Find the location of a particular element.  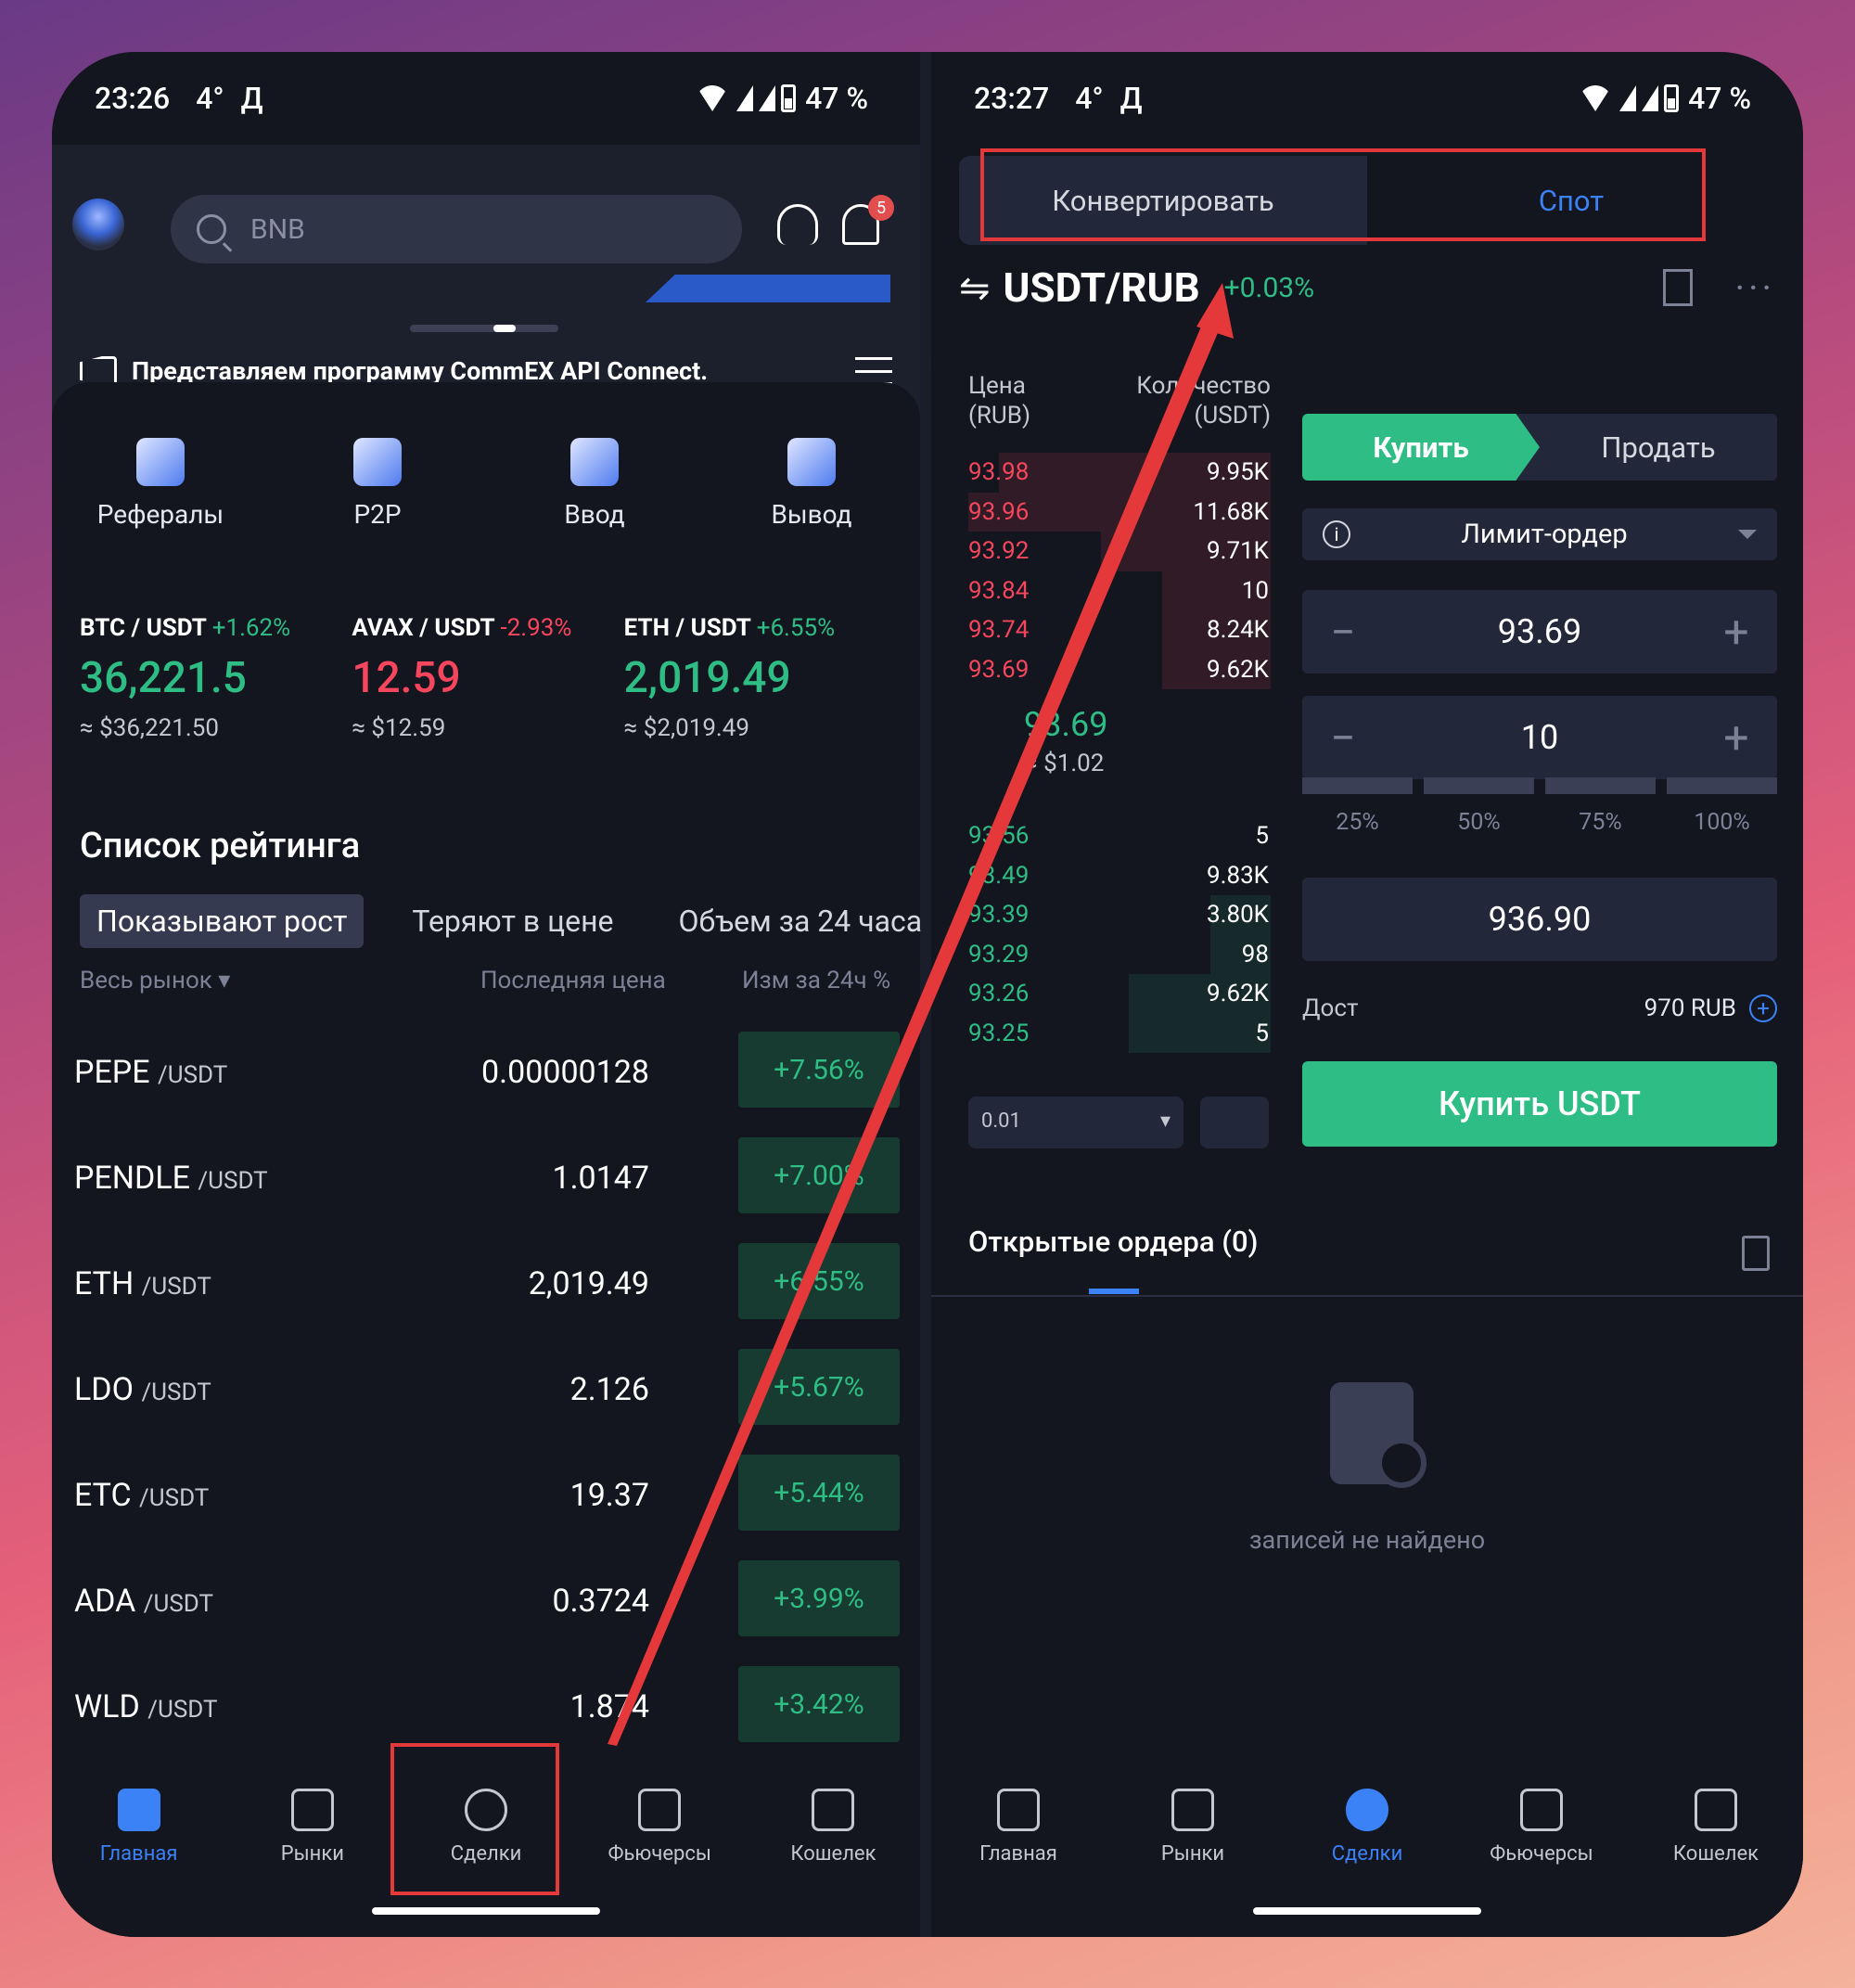

mid-usd: ≈ $1.02 is located at coordinates (1064, 763).